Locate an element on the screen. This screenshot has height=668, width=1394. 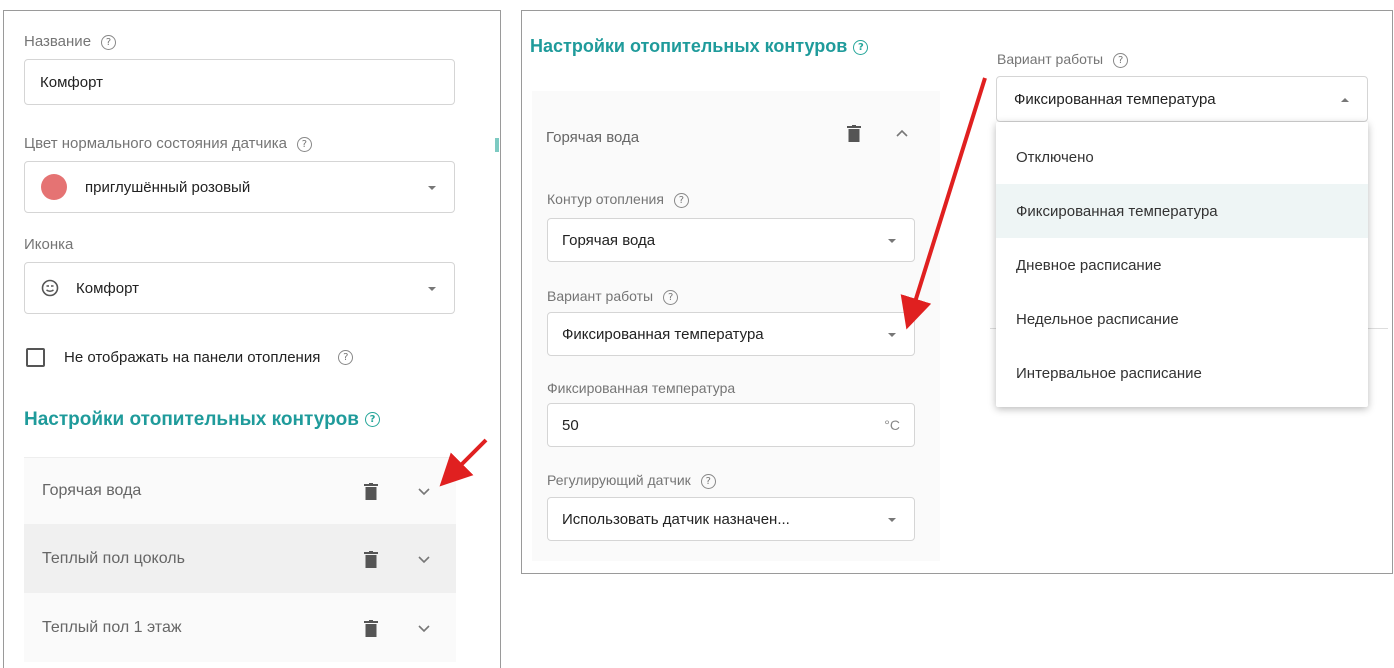
circuit-row-label: Теплый пол цоколь is located at coordinates (113, 558).